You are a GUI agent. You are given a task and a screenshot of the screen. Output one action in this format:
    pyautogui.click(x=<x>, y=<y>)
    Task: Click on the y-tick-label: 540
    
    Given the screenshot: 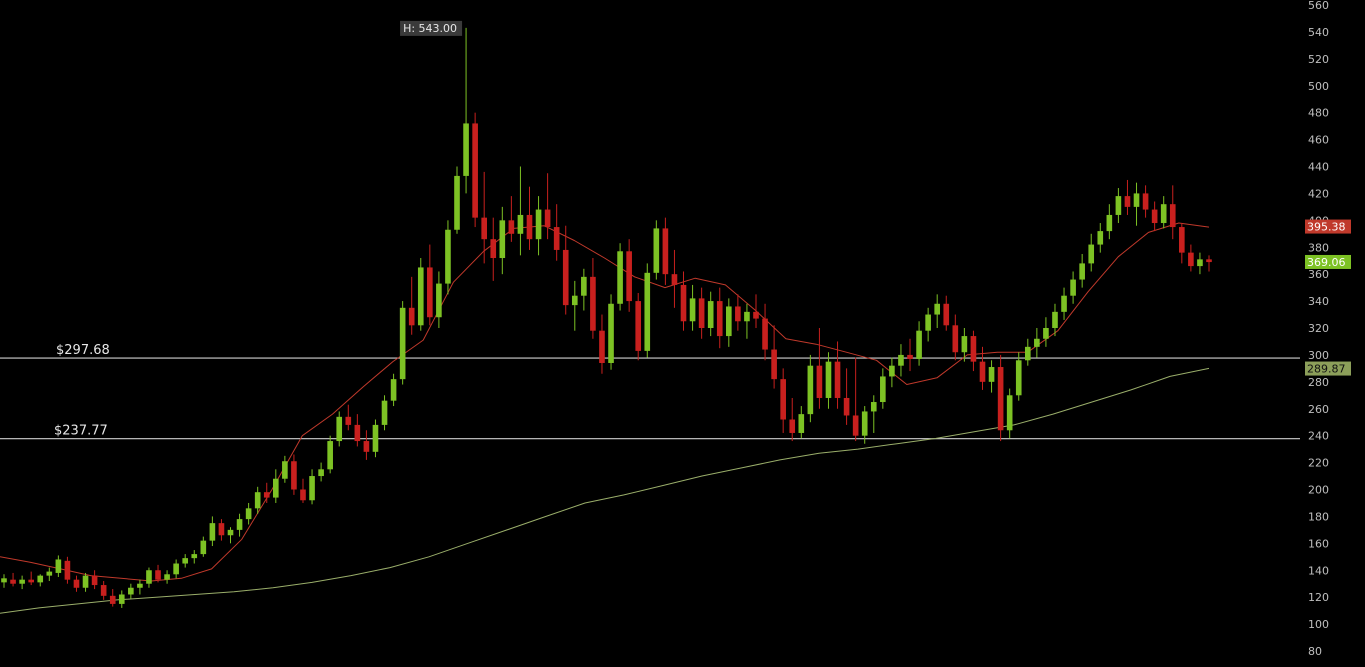 What is the action you would take?
    pyautogui.click(x=1318, y=32)
    